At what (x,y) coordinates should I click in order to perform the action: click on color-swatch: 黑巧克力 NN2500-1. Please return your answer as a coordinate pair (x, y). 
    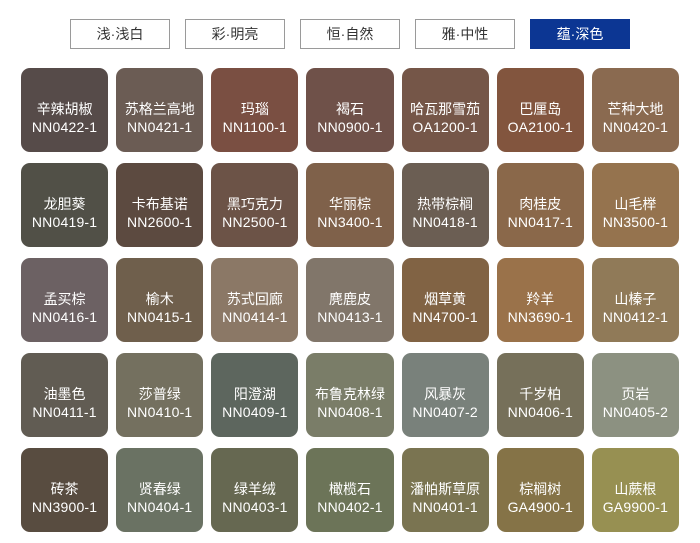
    Looking at the image, I should click on (255, 205).